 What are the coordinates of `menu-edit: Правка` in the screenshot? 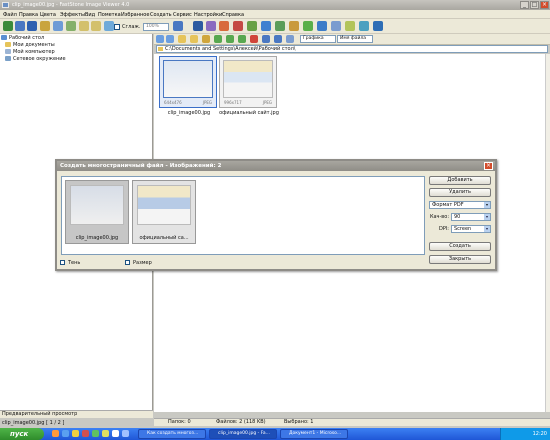 It's located at (28, 15).